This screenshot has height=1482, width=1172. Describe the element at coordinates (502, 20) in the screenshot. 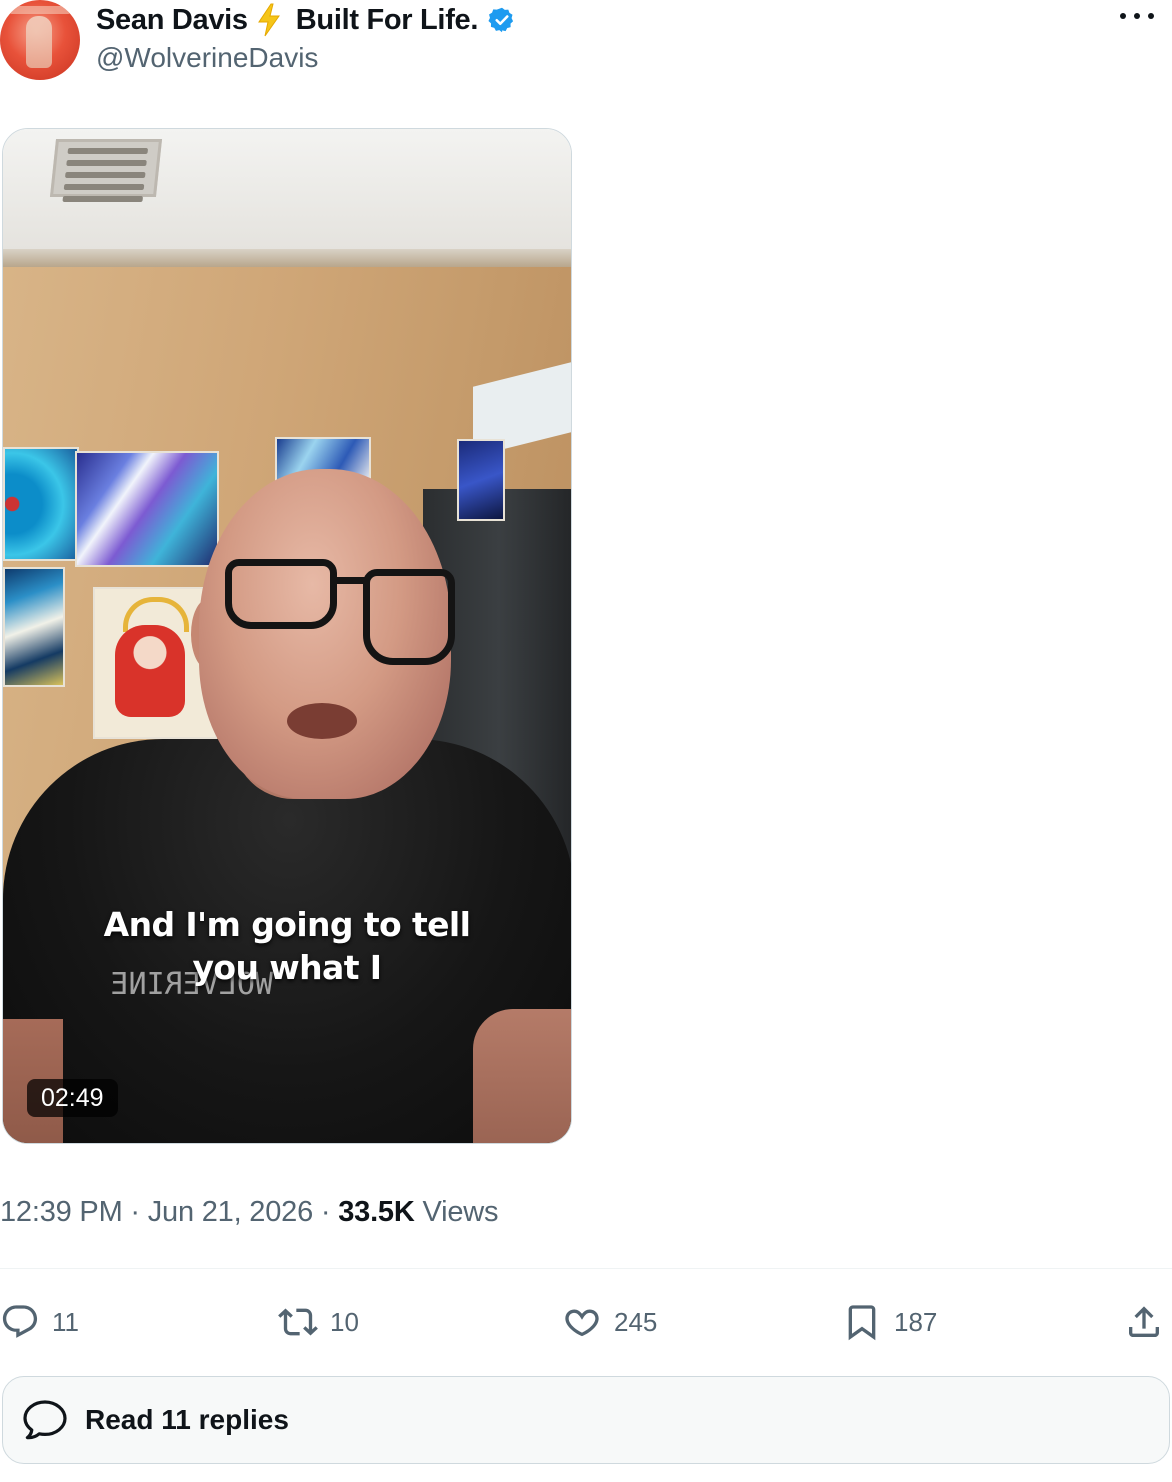

I see `verified-badge-icon` at that location.